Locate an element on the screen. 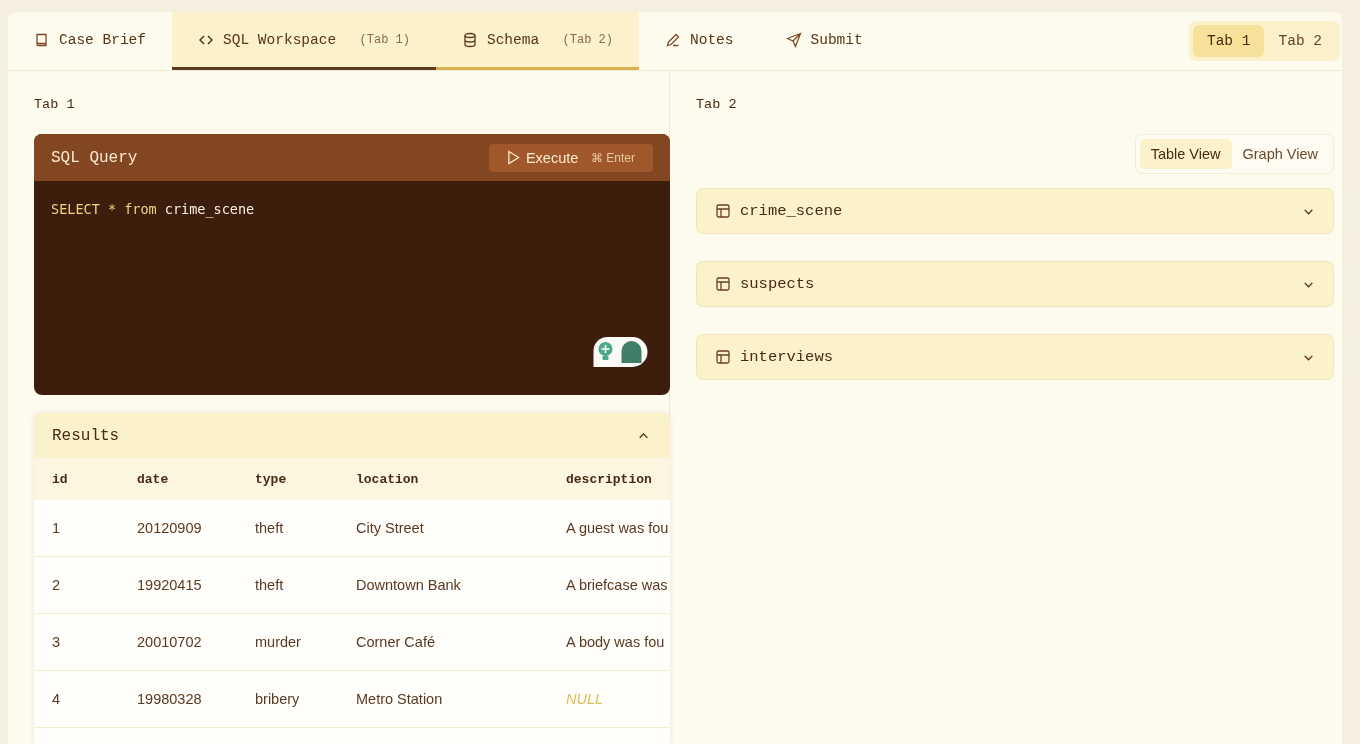 The width and height of the screenshot is (1360, 744). column-header: id is located at coordinates (60, 479).